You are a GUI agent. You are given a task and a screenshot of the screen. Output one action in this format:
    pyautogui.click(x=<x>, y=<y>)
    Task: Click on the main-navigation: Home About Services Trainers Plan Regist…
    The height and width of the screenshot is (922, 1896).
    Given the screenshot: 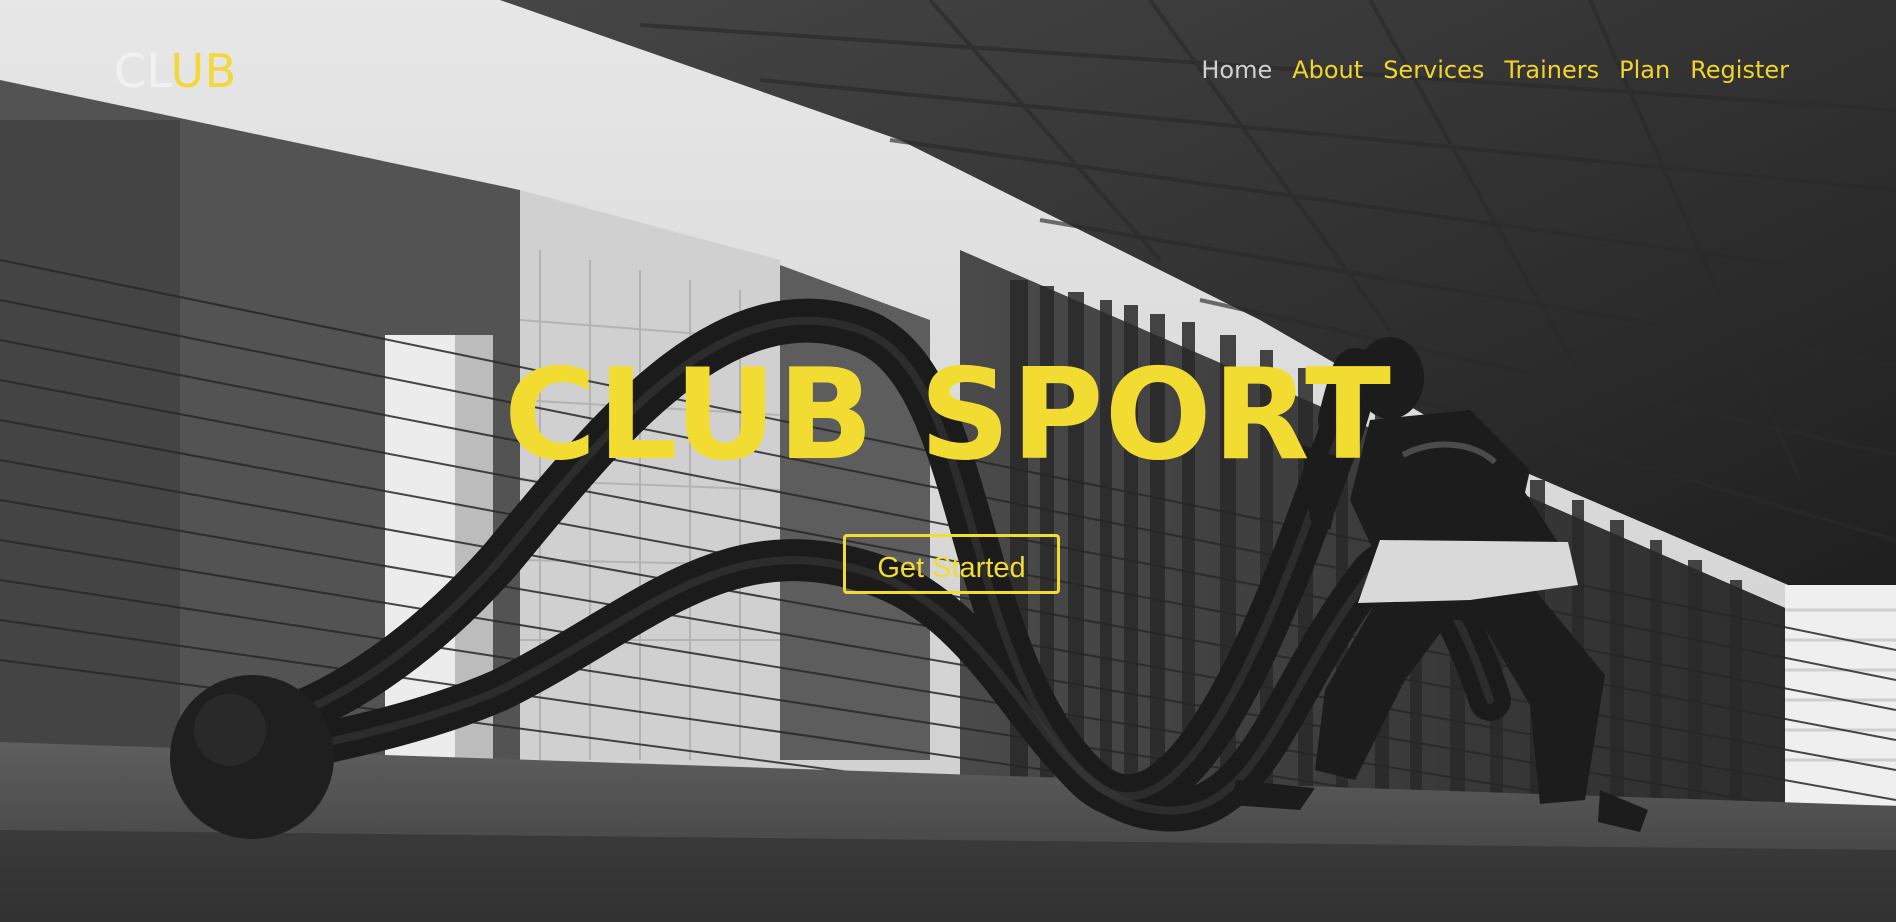 What is the action you would take?
    pyautogui.click(x=1495, y=70)
    